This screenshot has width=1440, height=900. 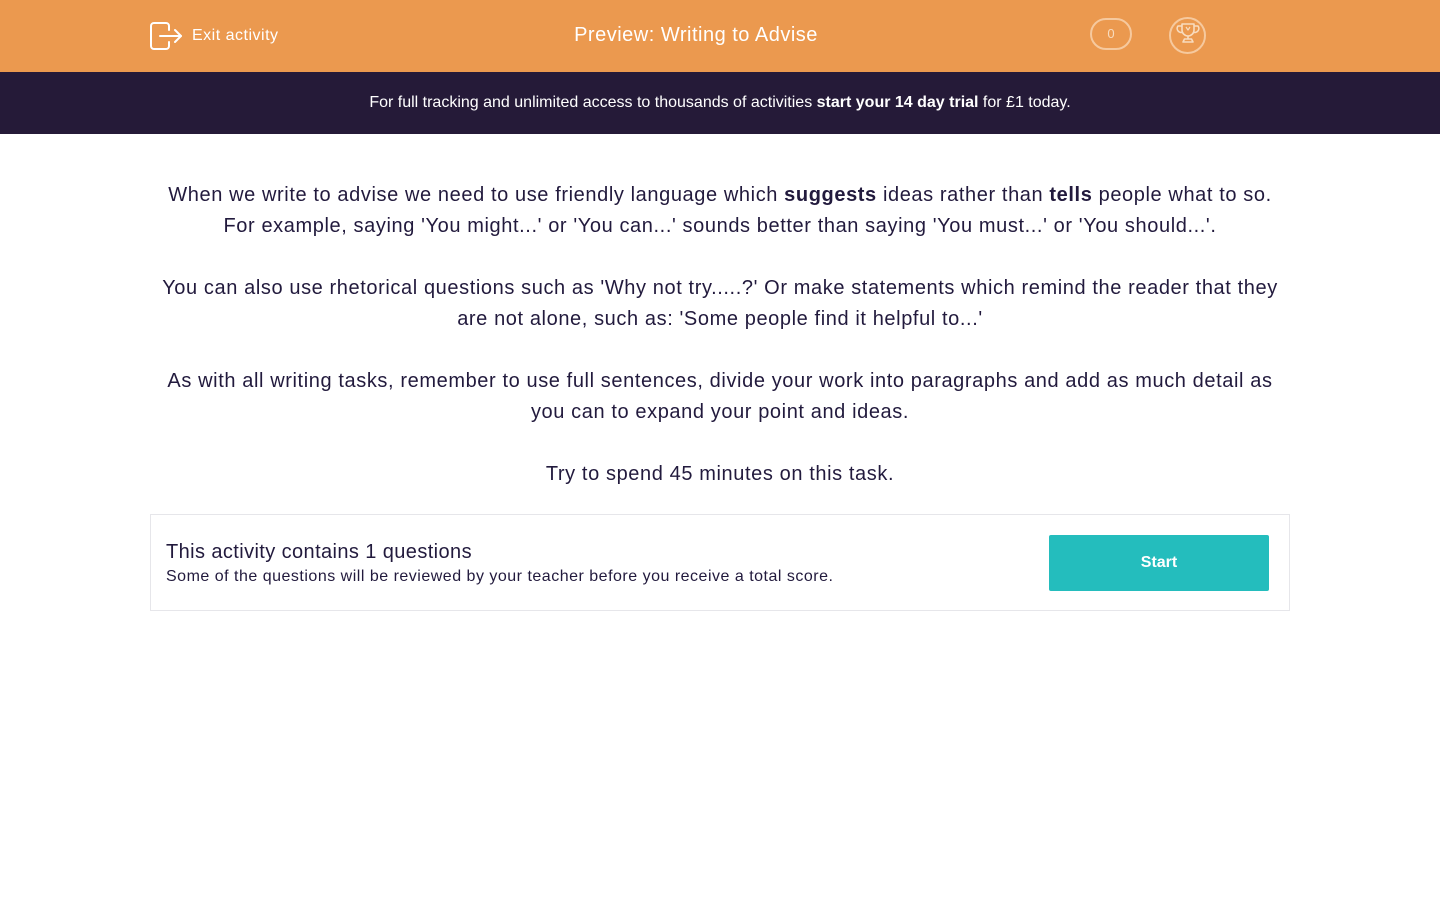 I want to click on score-badge: 0, so click(x=1111, y=34).